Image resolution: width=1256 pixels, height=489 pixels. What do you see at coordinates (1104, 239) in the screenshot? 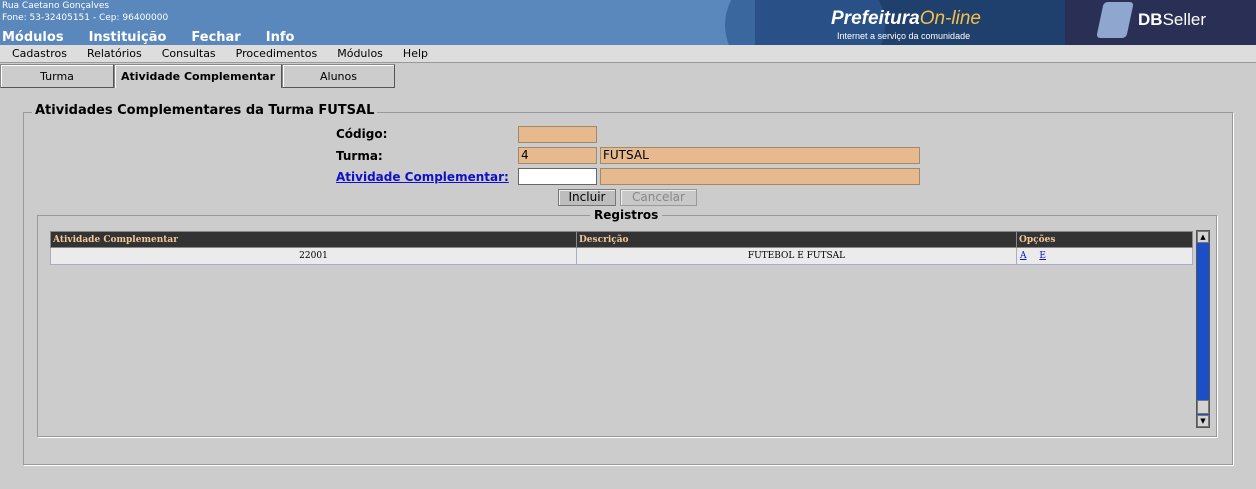
I see `col-opcoes: Opções` at bounding box center [1104, 239].